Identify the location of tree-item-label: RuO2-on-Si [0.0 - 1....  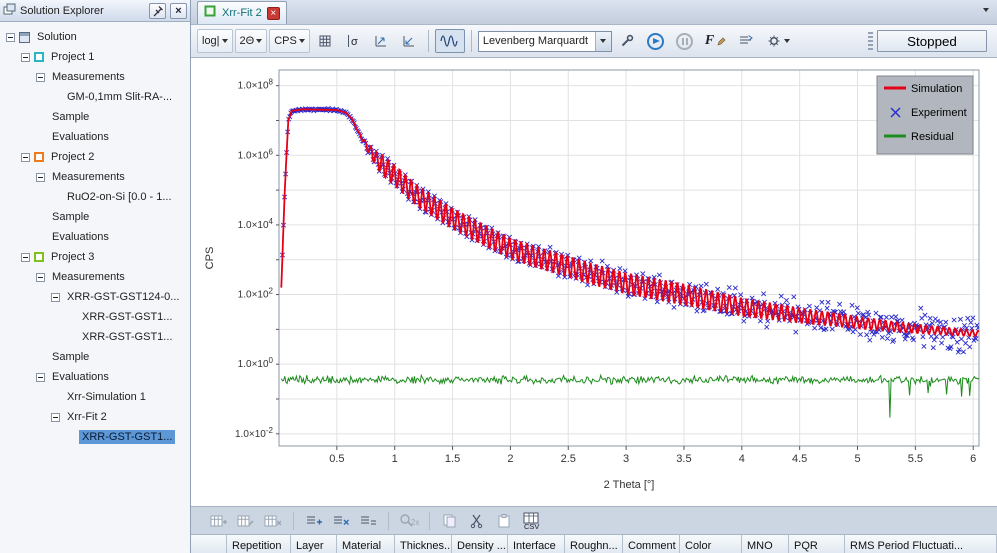
(119, 197).